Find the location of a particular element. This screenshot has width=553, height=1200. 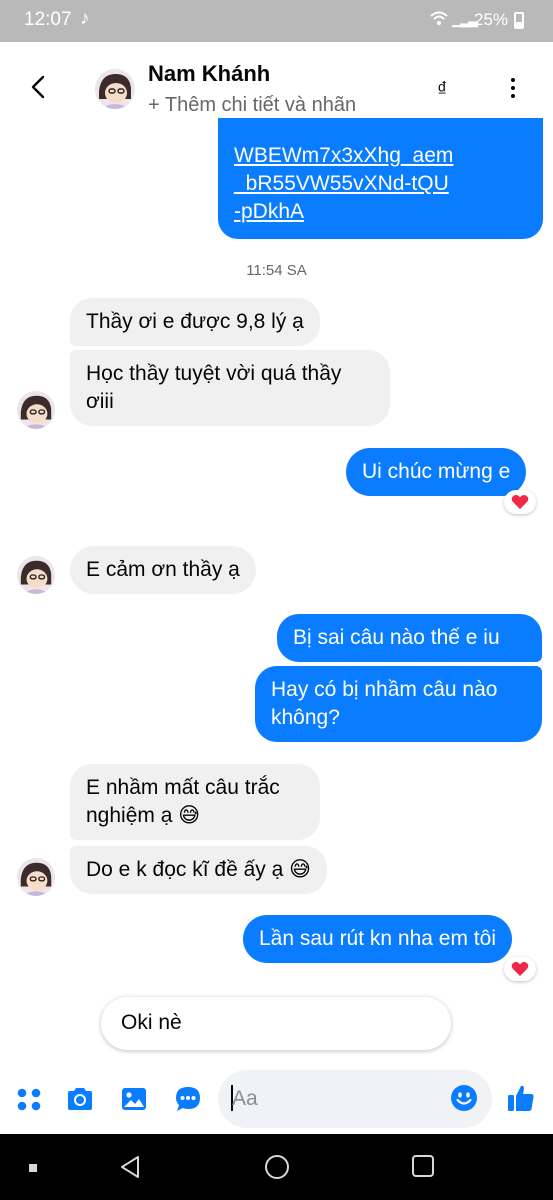

status-time: 12:07 is located at coordinates (48, 19).